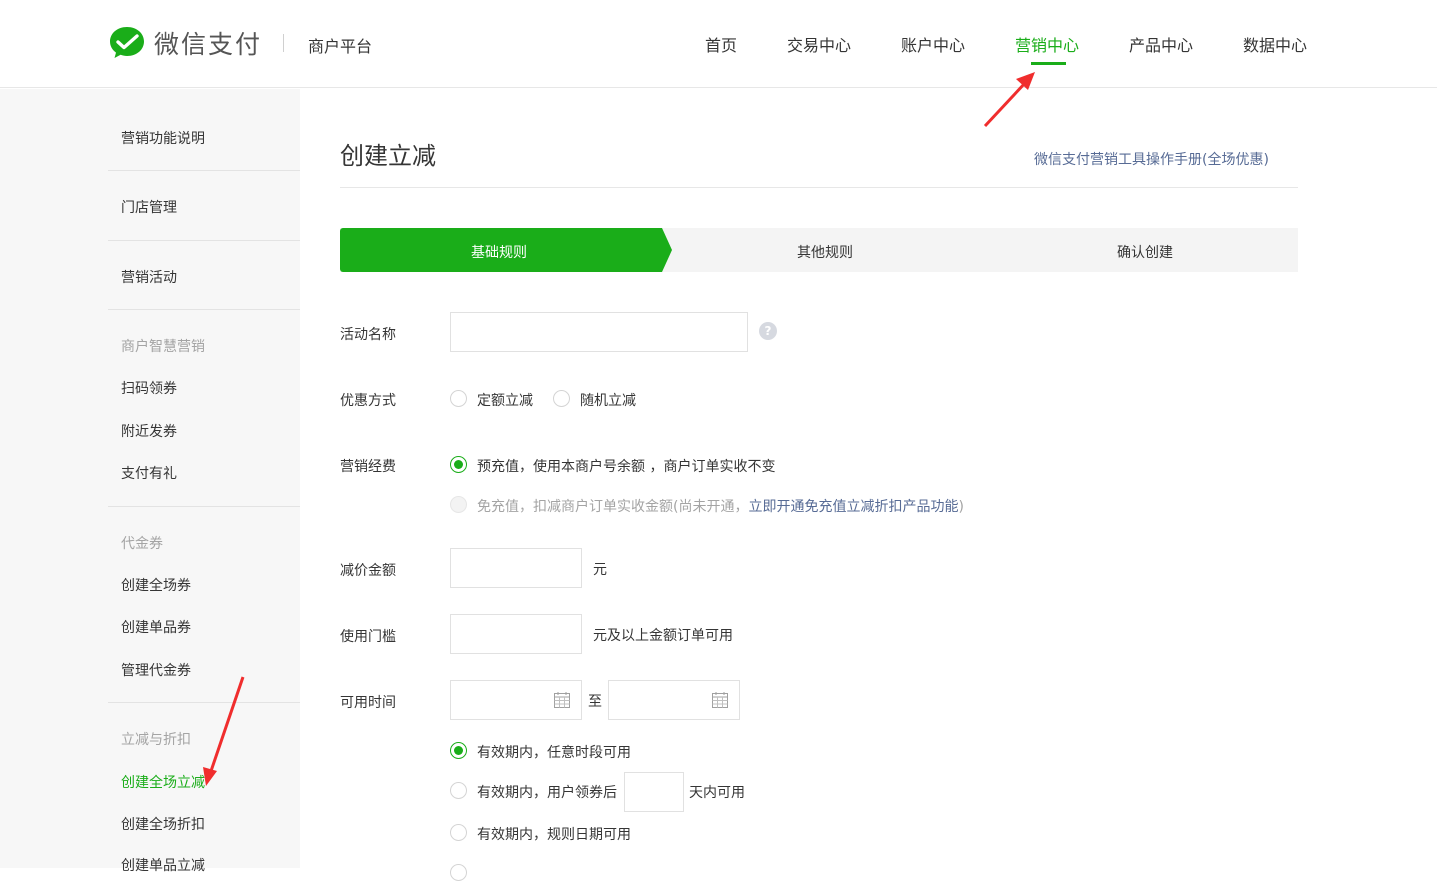 The height and width of the screenshot is (881, 1437). I want to click on time-days-prefix: 有效期内，用户领券后, so click(547, 793).